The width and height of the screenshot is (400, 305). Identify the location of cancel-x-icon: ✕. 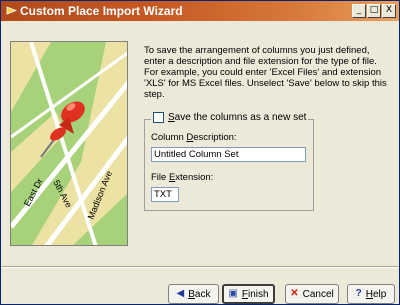
(294, 293).